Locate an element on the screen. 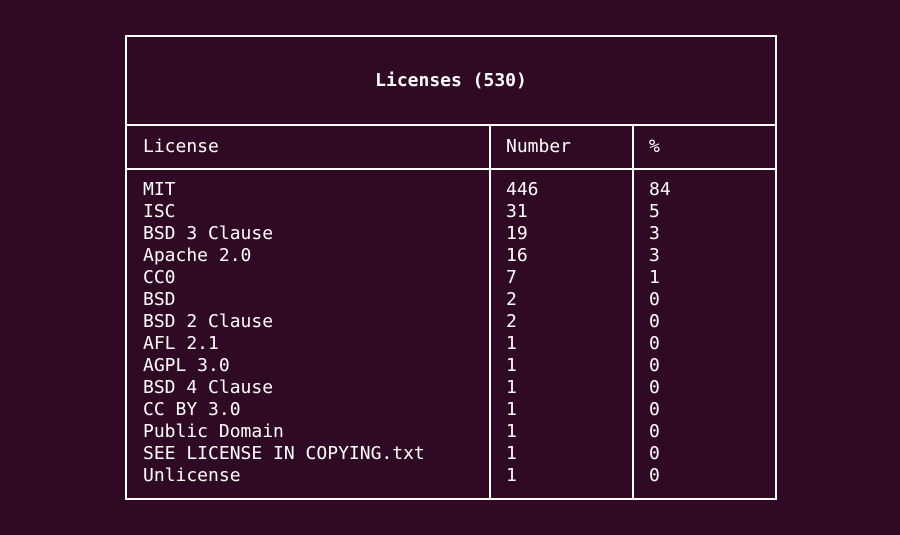 The image size is (900, 535). table-row: AFL 2.1 1 0 is located at coordinates (451, 344).